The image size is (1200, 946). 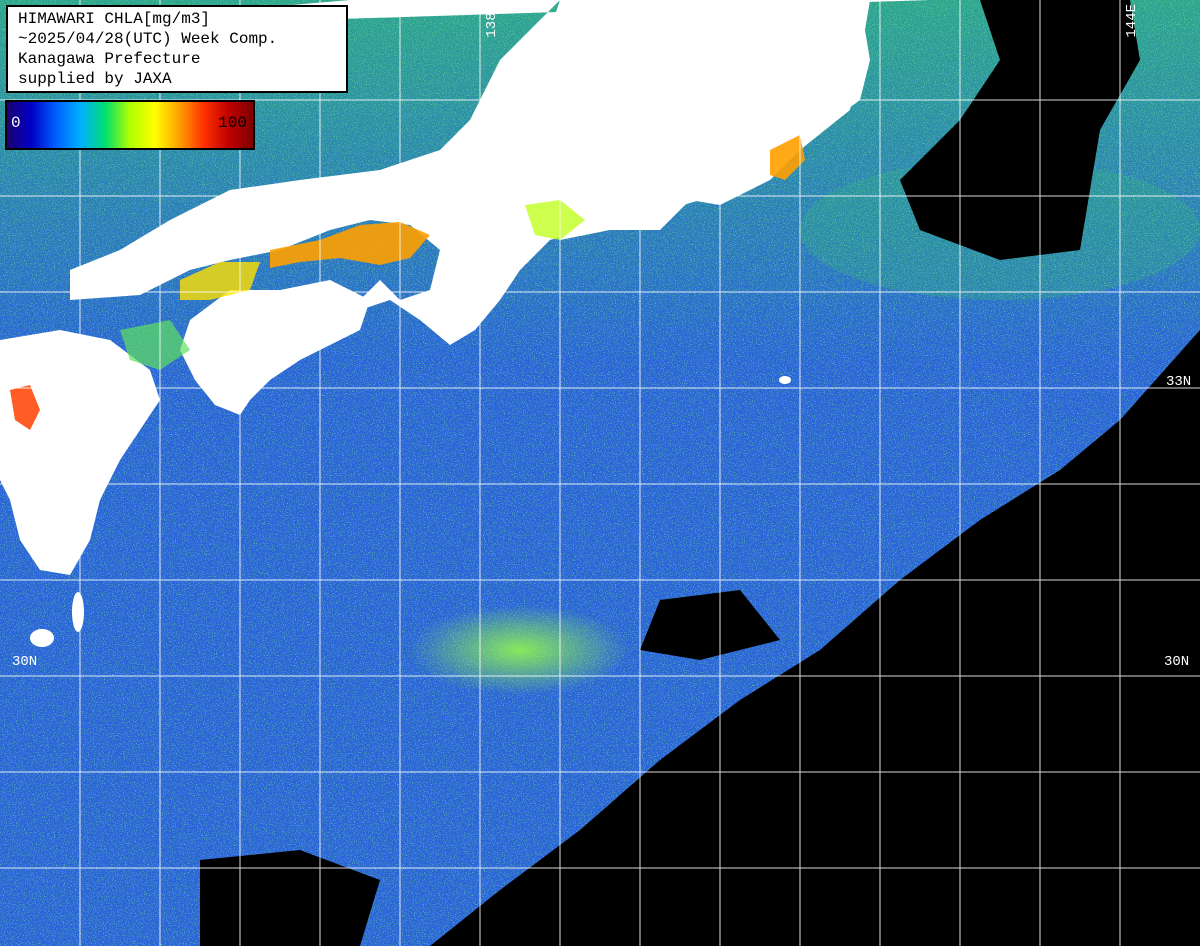 What do you see at coordinates (23, 382) in the screenshot?
I see `lat-label-33n-left: 33N` at bounding box center [23, 382].